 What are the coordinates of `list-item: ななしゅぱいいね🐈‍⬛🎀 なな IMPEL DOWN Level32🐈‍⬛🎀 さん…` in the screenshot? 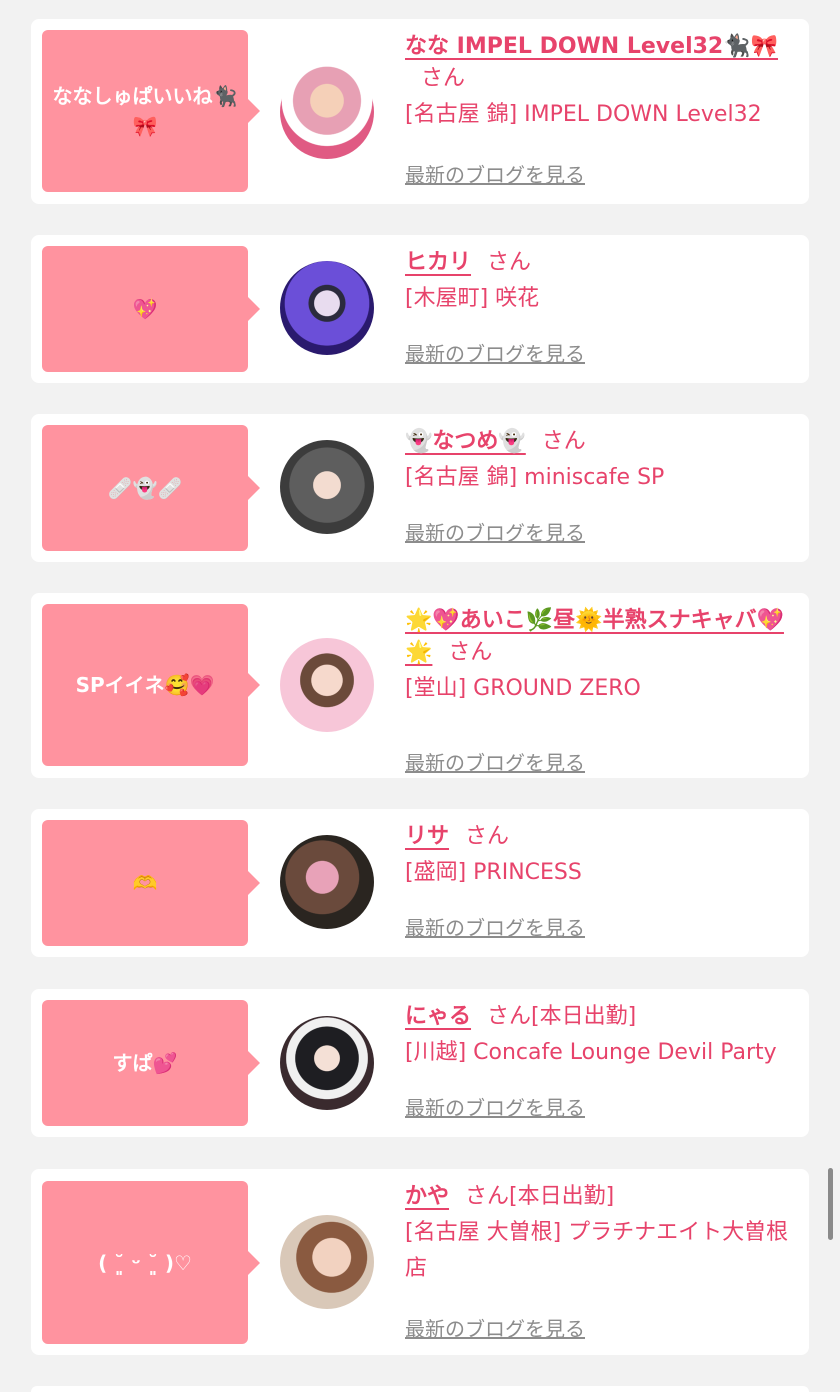 It's located at (420, 111).